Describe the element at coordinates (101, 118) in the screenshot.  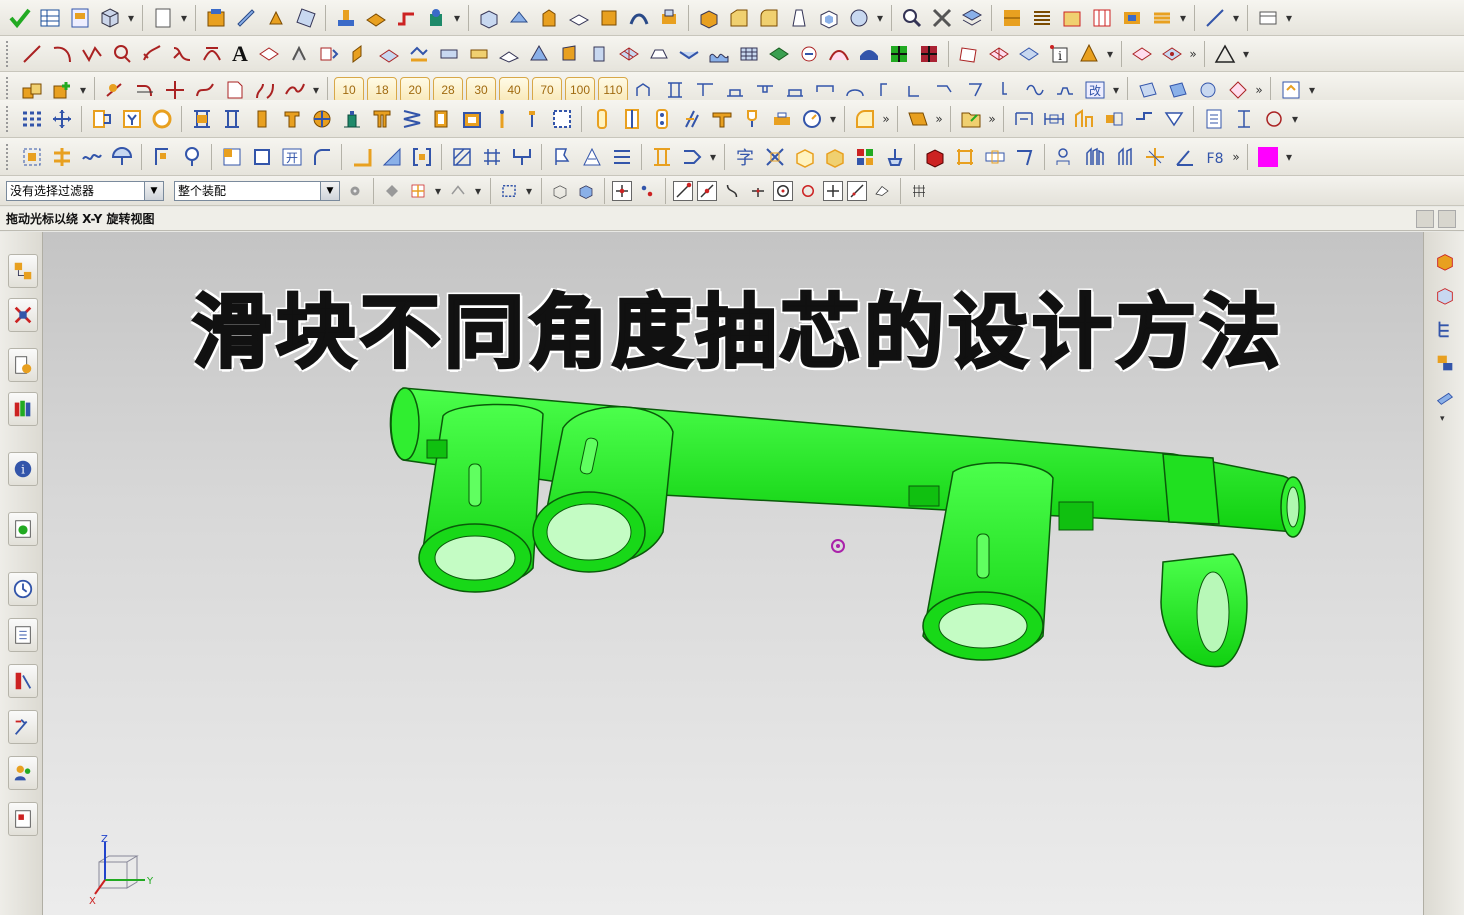
I see `mold-plate-1-icon` at that location.